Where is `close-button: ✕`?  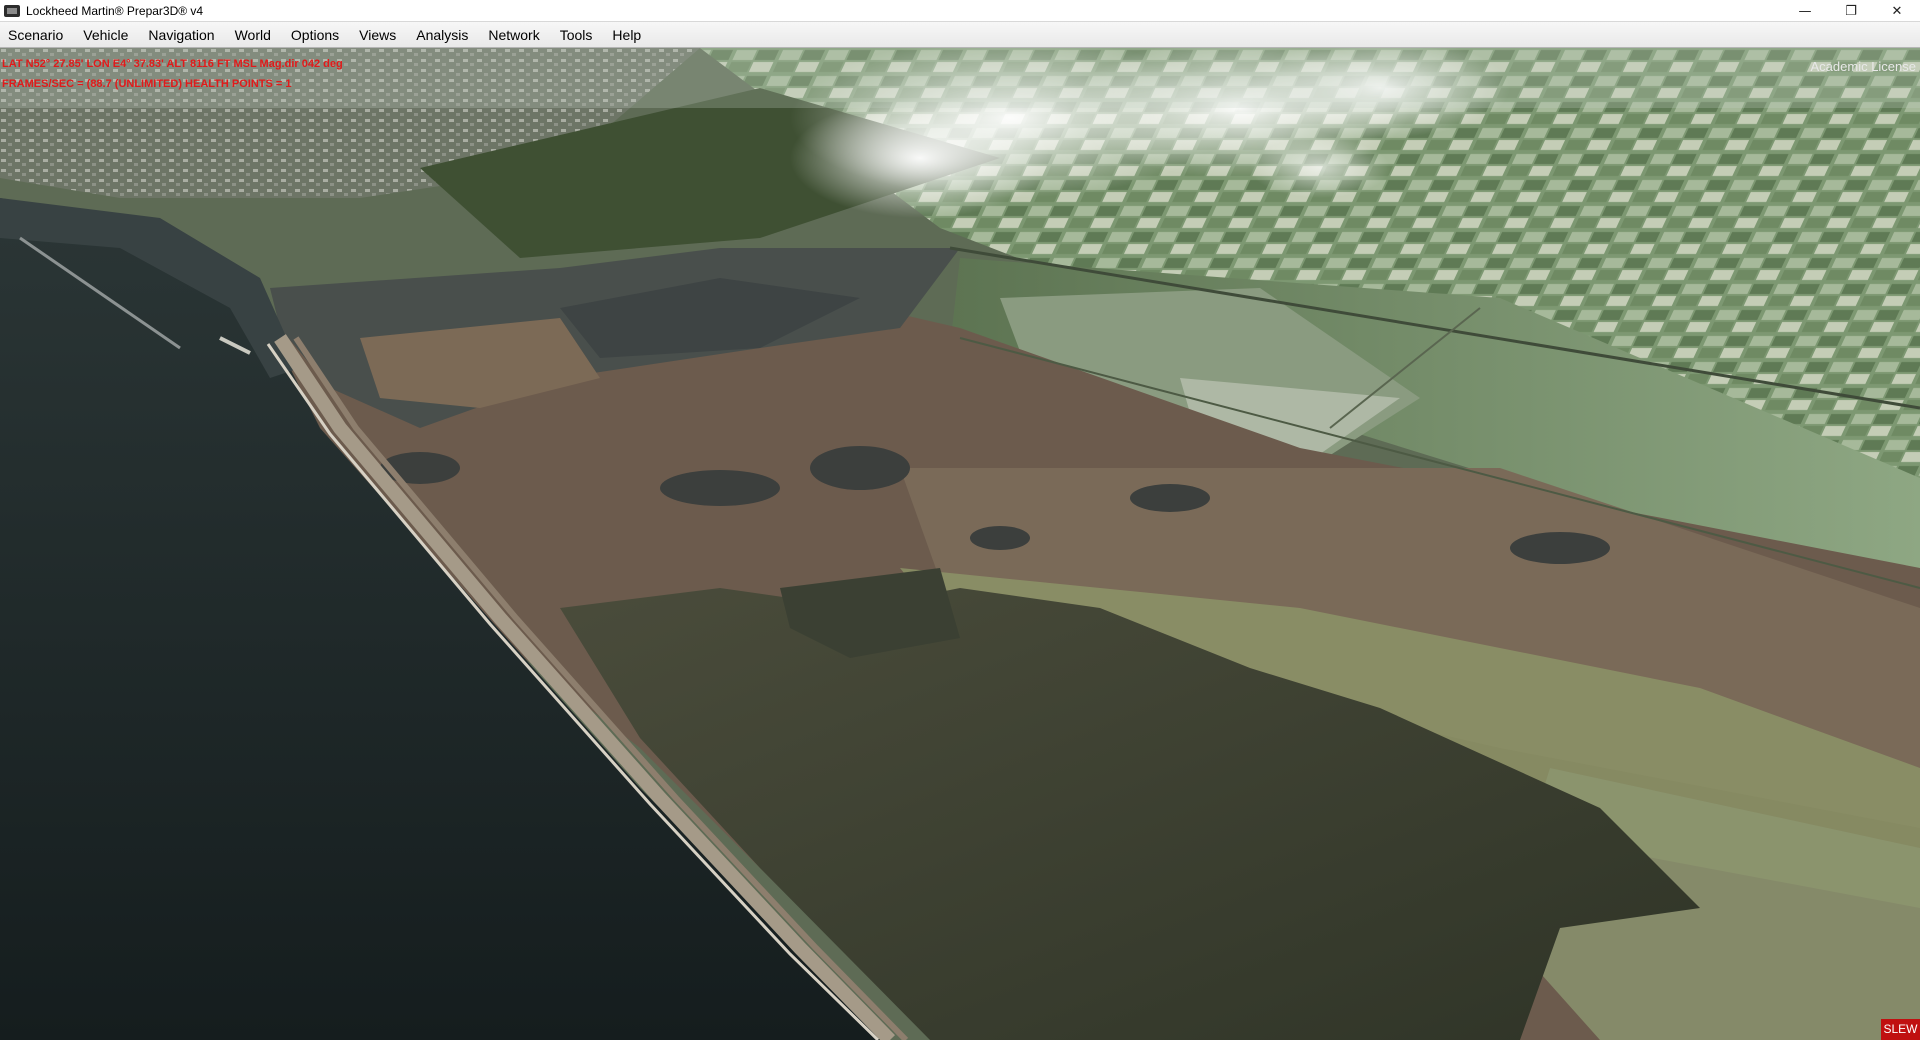 close-button: ✕ is located at coordinates (1897, 11).